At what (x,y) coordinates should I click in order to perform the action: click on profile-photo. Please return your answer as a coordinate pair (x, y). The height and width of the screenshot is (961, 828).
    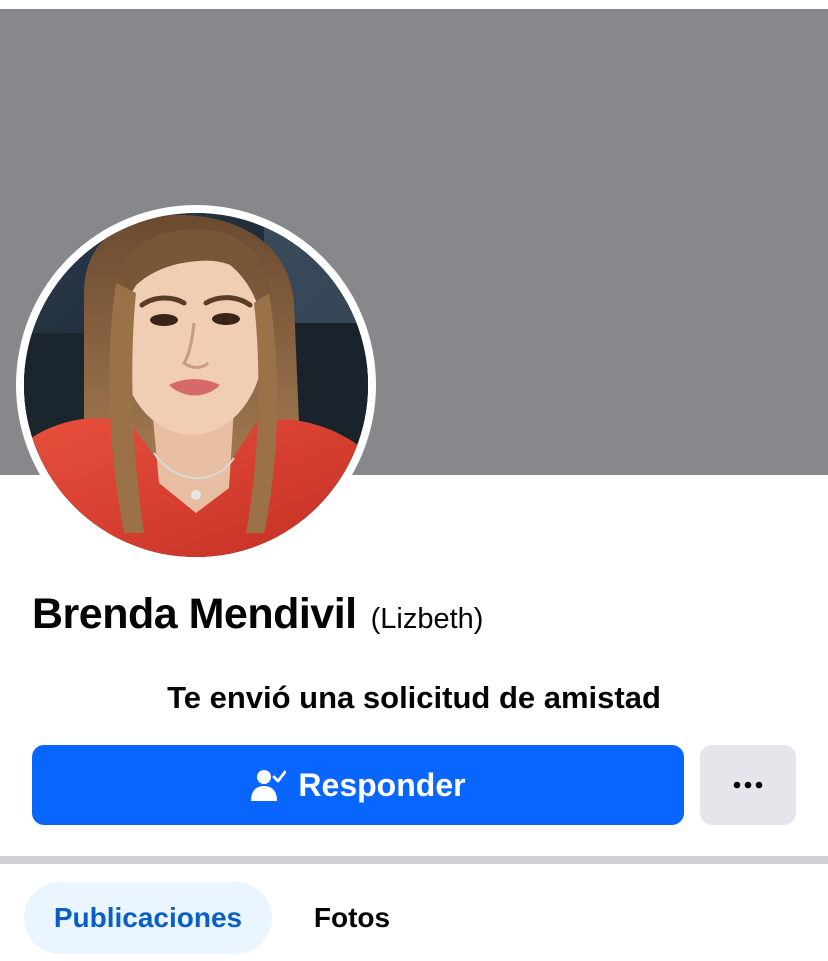
    Looking at the image, I should click on (196, 385).